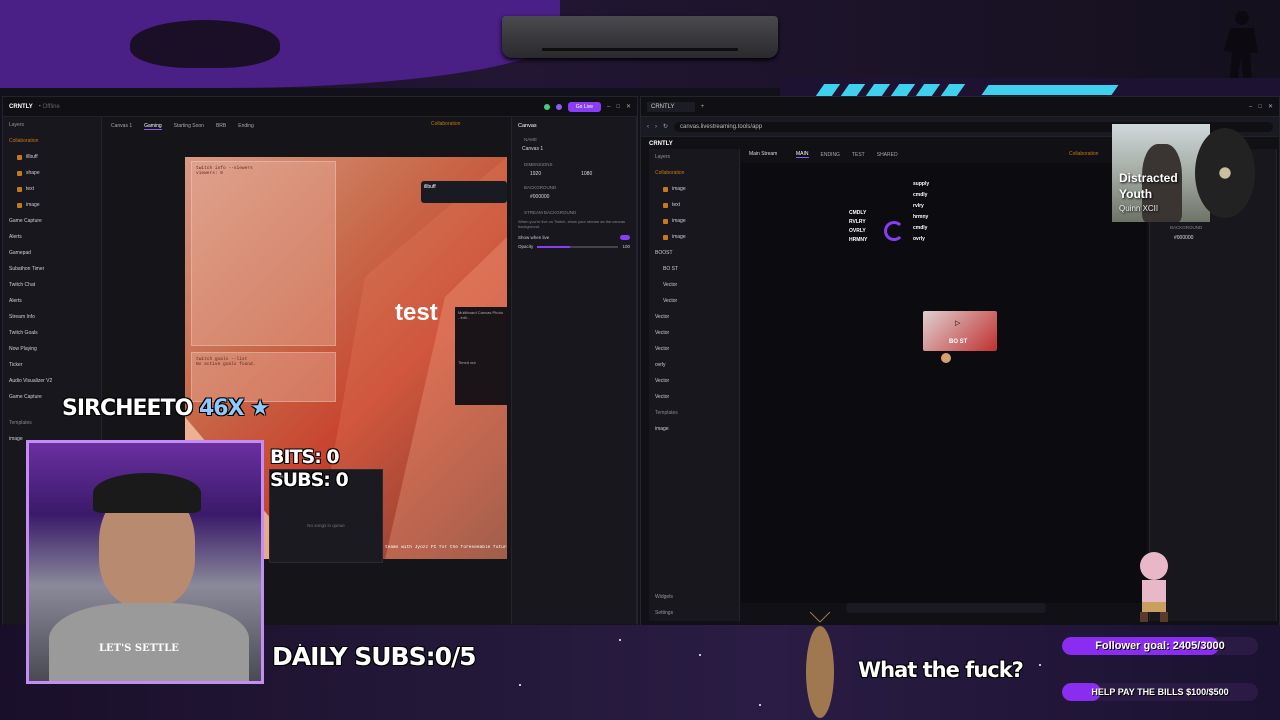 This screenshot has width=1280, height=720. I want to click on scene-label: Main Stream, so click(763, 154).